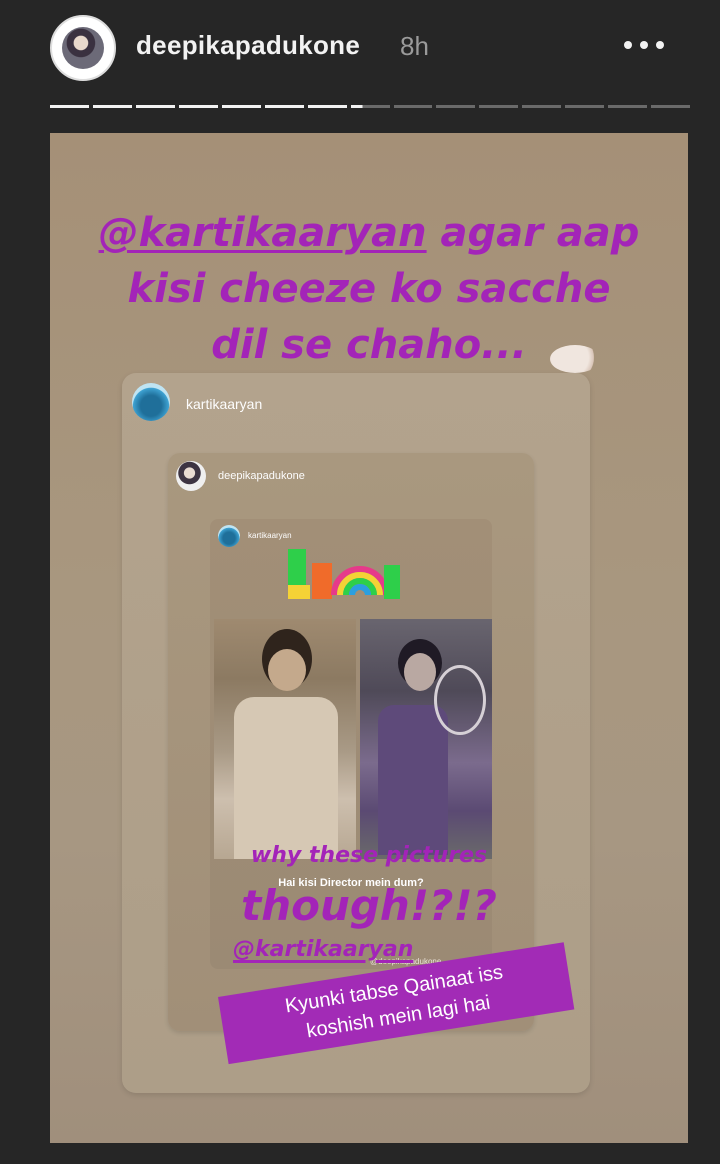  I want to click on badminton-photo, so click(426, 739).